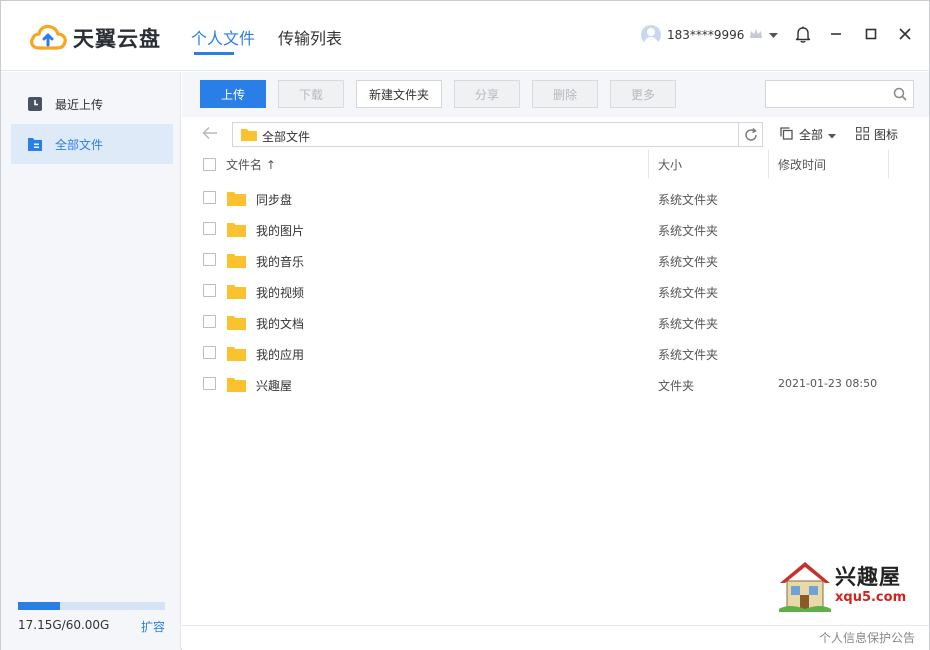 Image resolution: width=930 pixels, height=650 pixels. I want to click on select-all-checkbox, so click(209, 164).